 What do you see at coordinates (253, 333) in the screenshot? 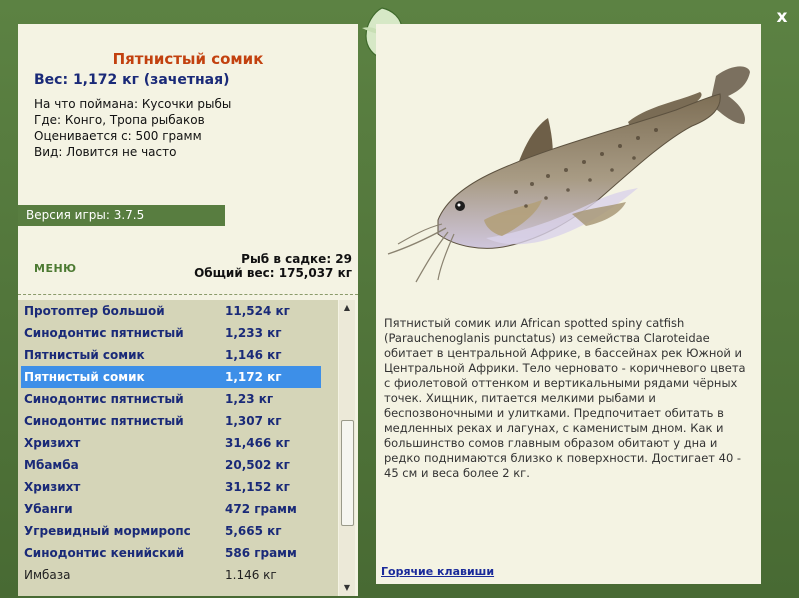
I see `list-item-weight: 1,233 кг` at bounding box center [253, 333].